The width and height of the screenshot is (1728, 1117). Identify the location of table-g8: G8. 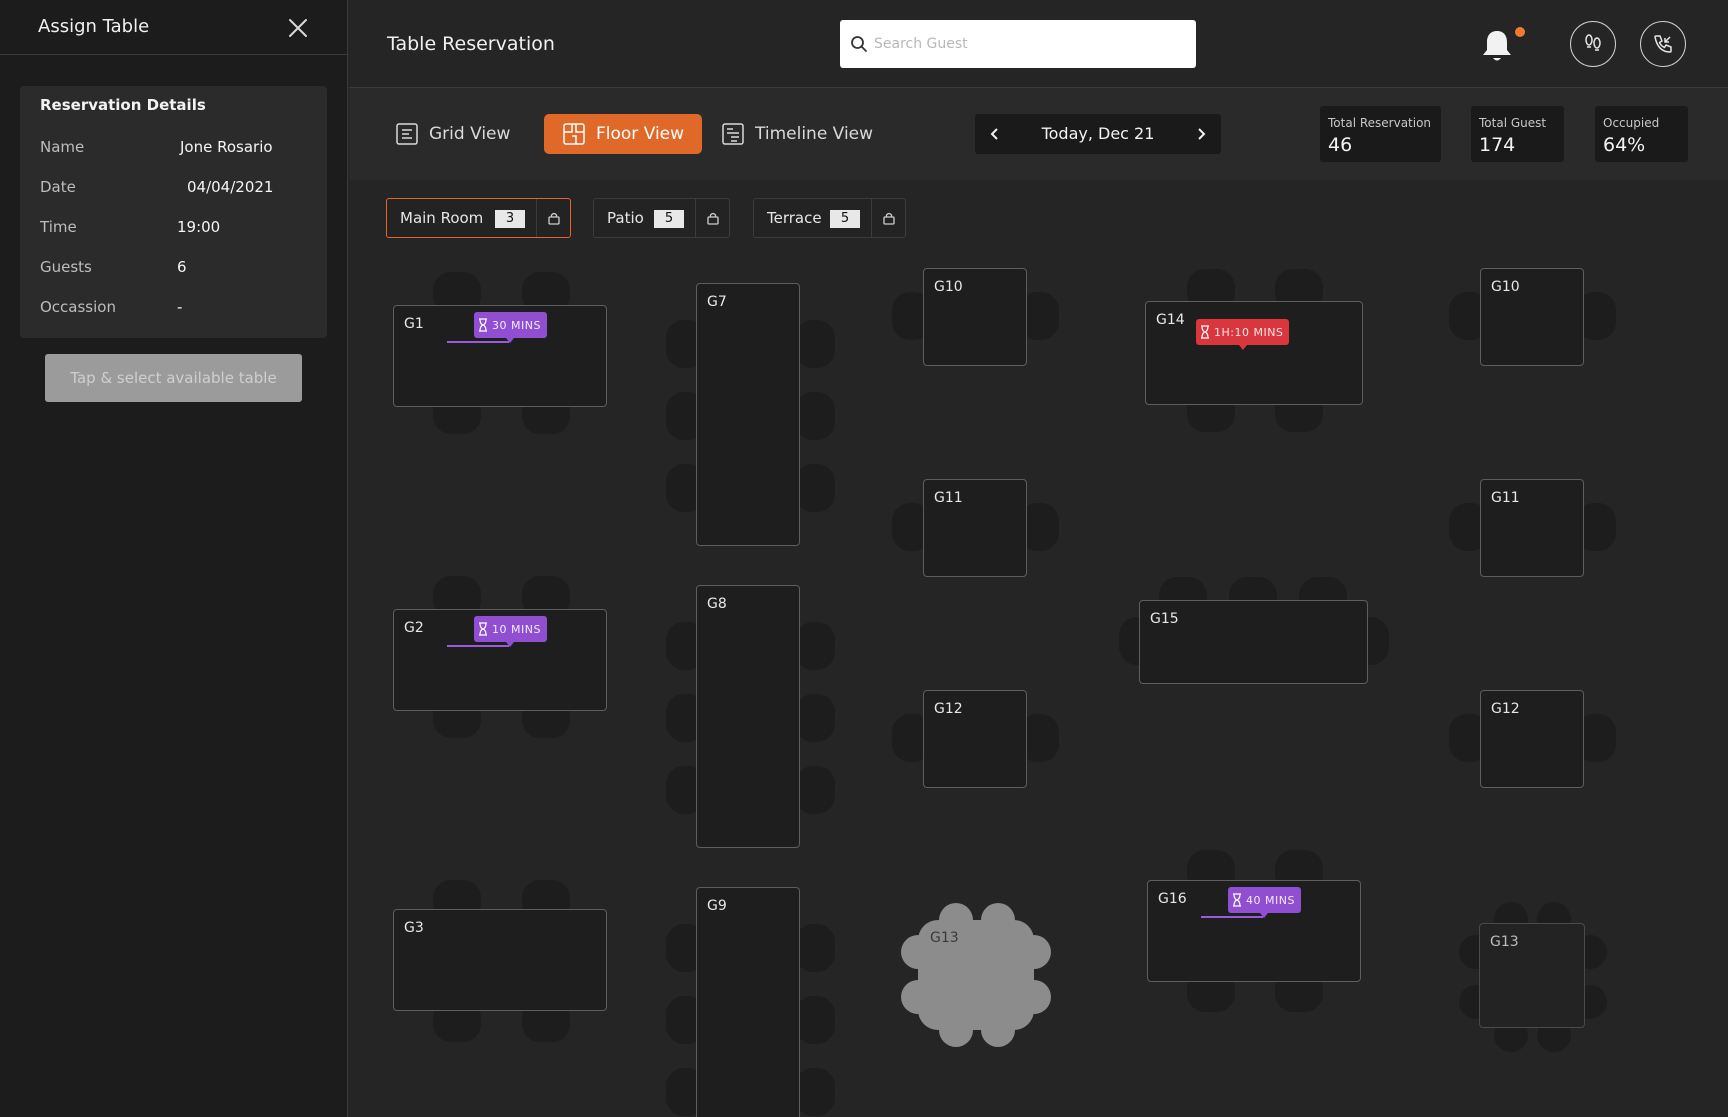
(748, 716).